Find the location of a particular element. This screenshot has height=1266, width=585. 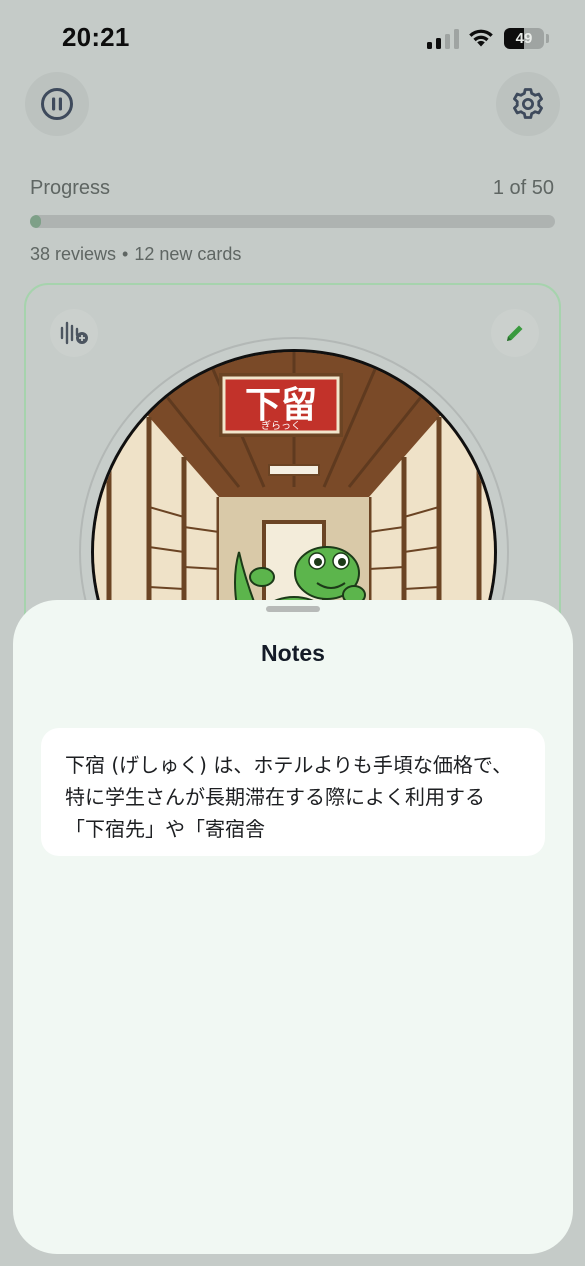

sign-furigana: ぎらっく is located at coordinates (281, 425).